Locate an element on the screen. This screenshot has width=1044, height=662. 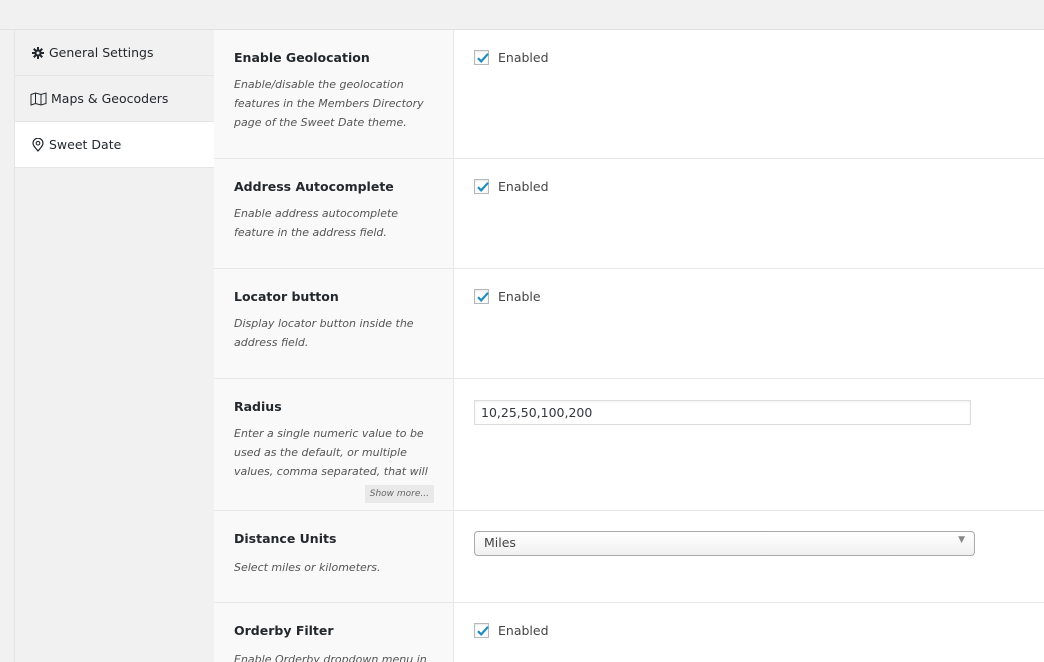
orderby-checkbox-field: Enabled is located at coordinates (759, 630).